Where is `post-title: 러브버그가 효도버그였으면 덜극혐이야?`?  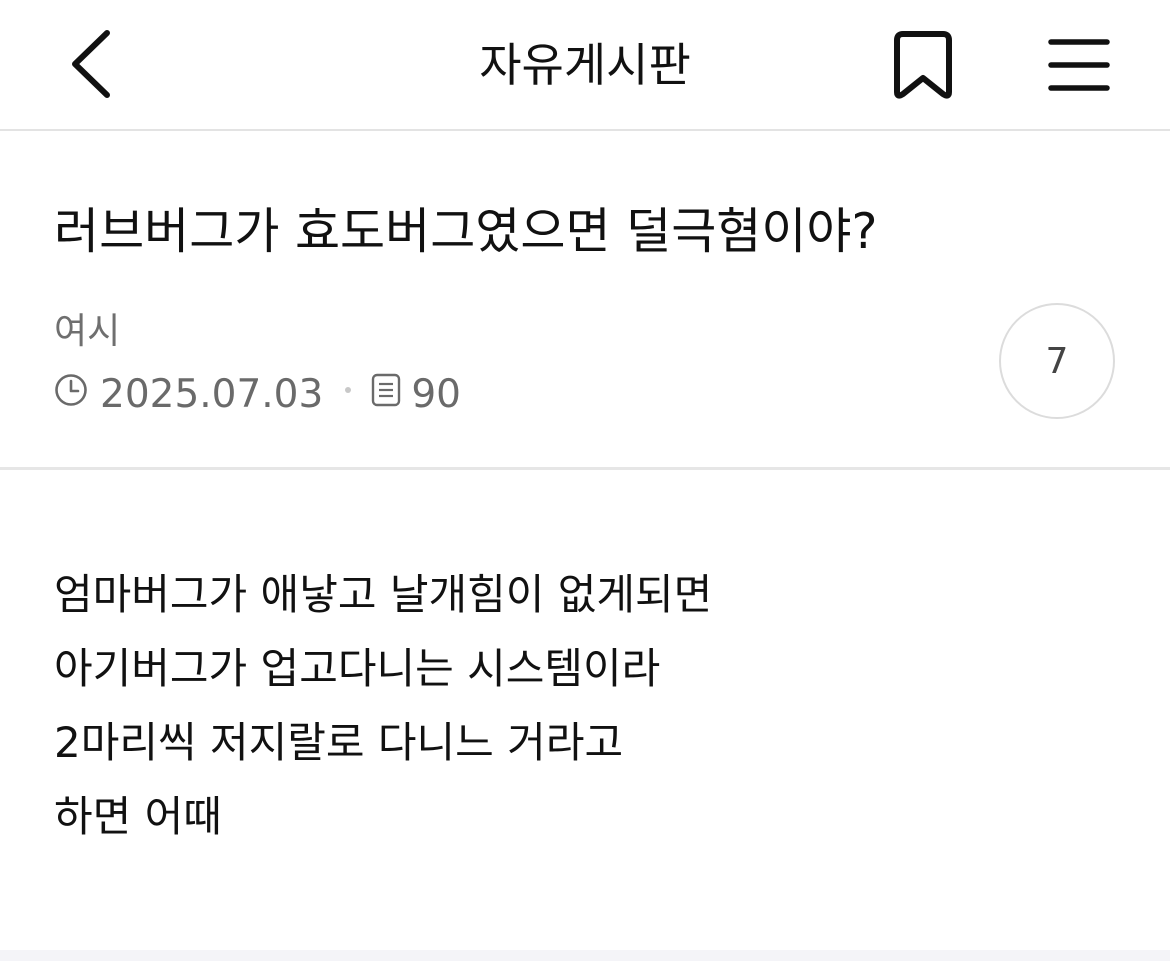 post-title: 러브버그가 효도버그였으면 덜극혐이야? is located at coordinates (466, 231).